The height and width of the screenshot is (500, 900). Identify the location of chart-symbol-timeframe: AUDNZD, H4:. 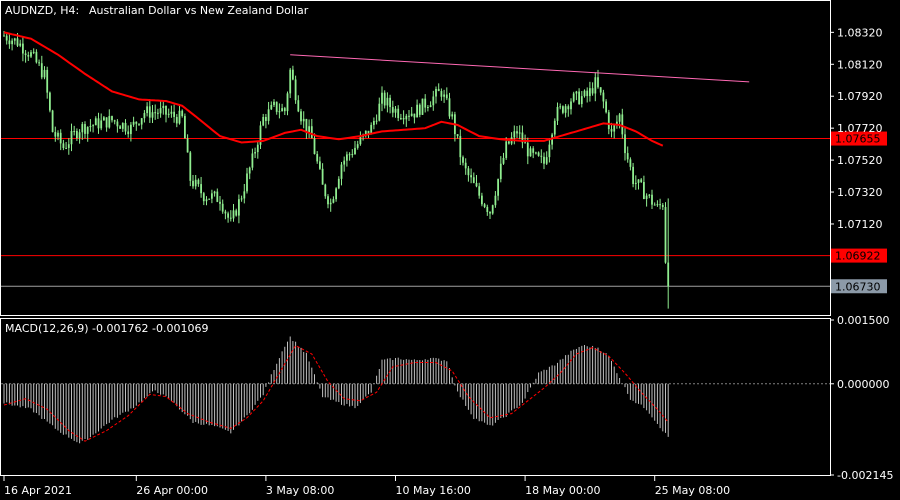
(42, 10).